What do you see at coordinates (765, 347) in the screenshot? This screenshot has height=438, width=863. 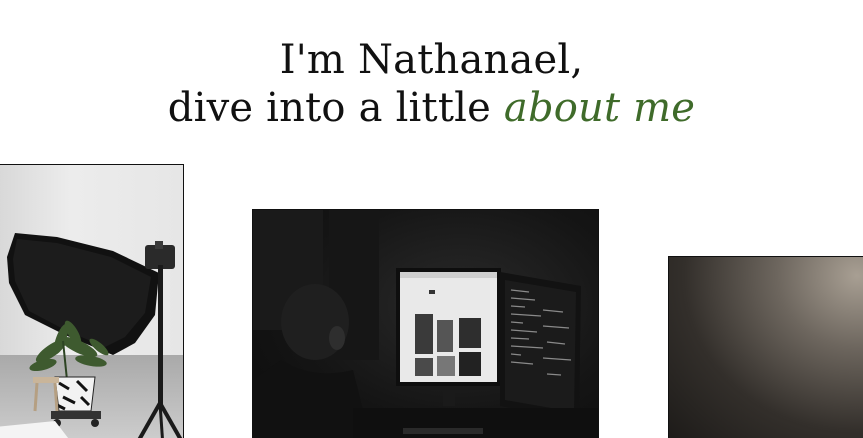 I see `abstract-gradient-photo` at bounding box center [765, 347].